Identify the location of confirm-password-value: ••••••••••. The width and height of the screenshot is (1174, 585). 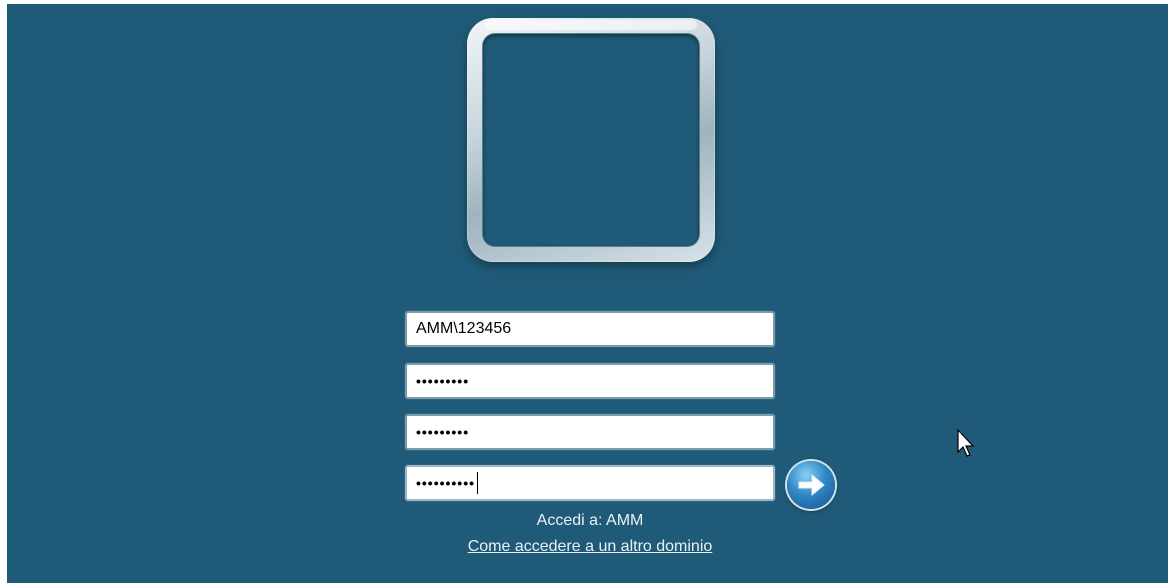
(446, 483).